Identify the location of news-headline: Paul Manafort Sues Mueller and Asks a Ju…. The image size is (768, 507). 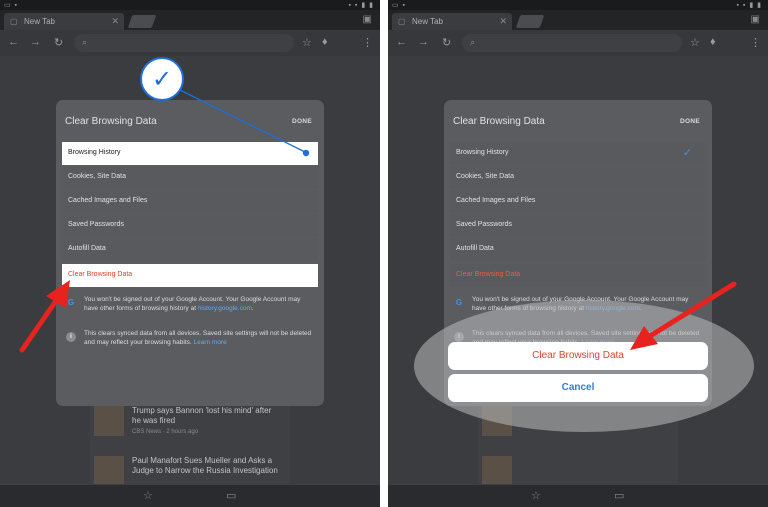
(205, 465).